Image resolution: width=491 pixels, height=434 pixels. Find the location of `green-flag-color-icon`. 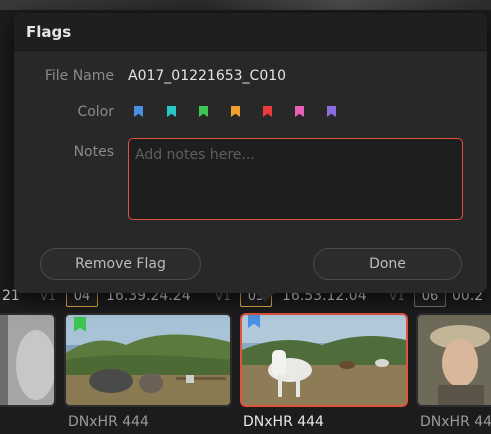

green-flag-color-icon is located at coordinates (203, 111).